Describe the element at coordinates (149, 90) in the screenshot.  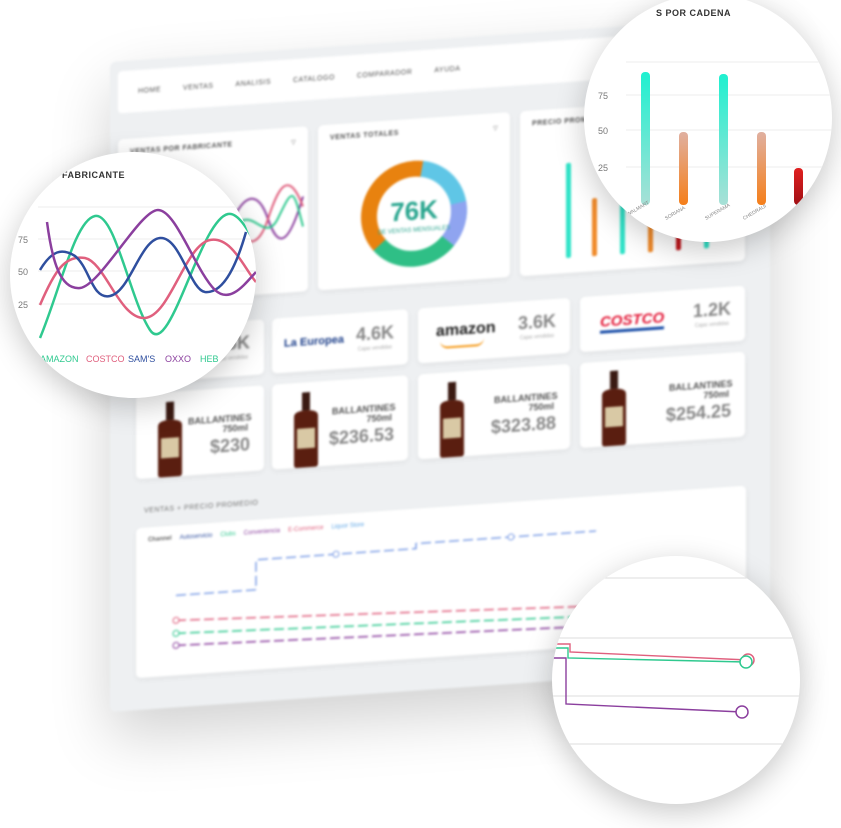
I see `nav-item-home: HOME` at that location.